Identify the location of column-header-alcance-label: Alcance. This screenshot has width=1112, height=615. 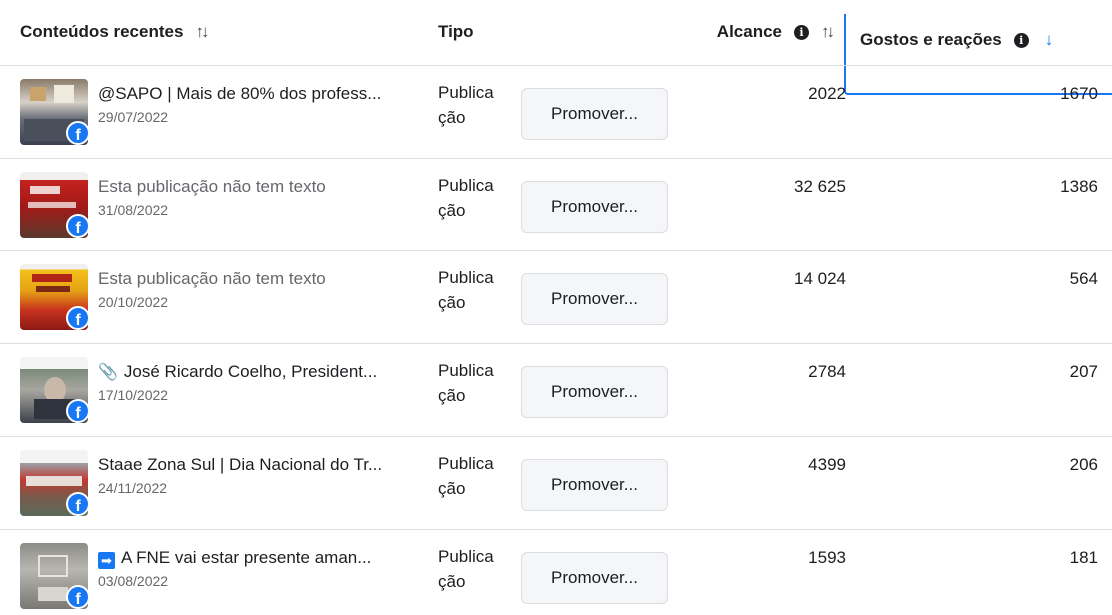
(749, 31).